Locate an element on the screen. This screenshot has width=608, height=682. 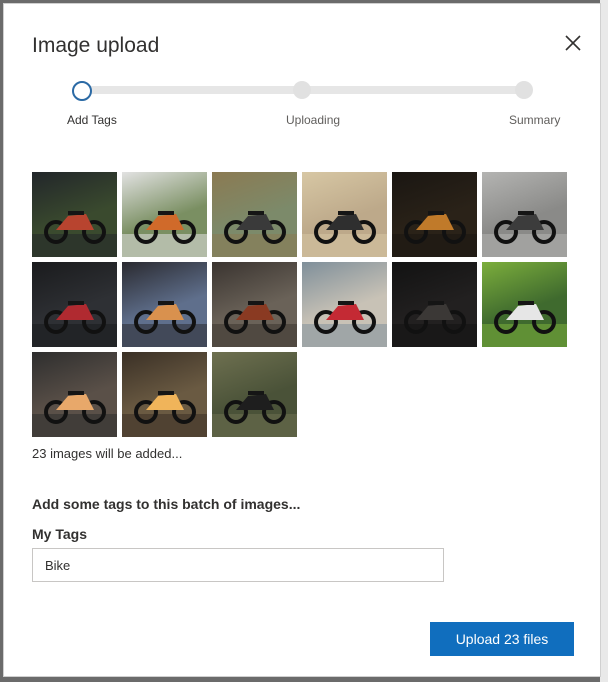
my-tags-label: My Tags is located at coordinates (59, 534).